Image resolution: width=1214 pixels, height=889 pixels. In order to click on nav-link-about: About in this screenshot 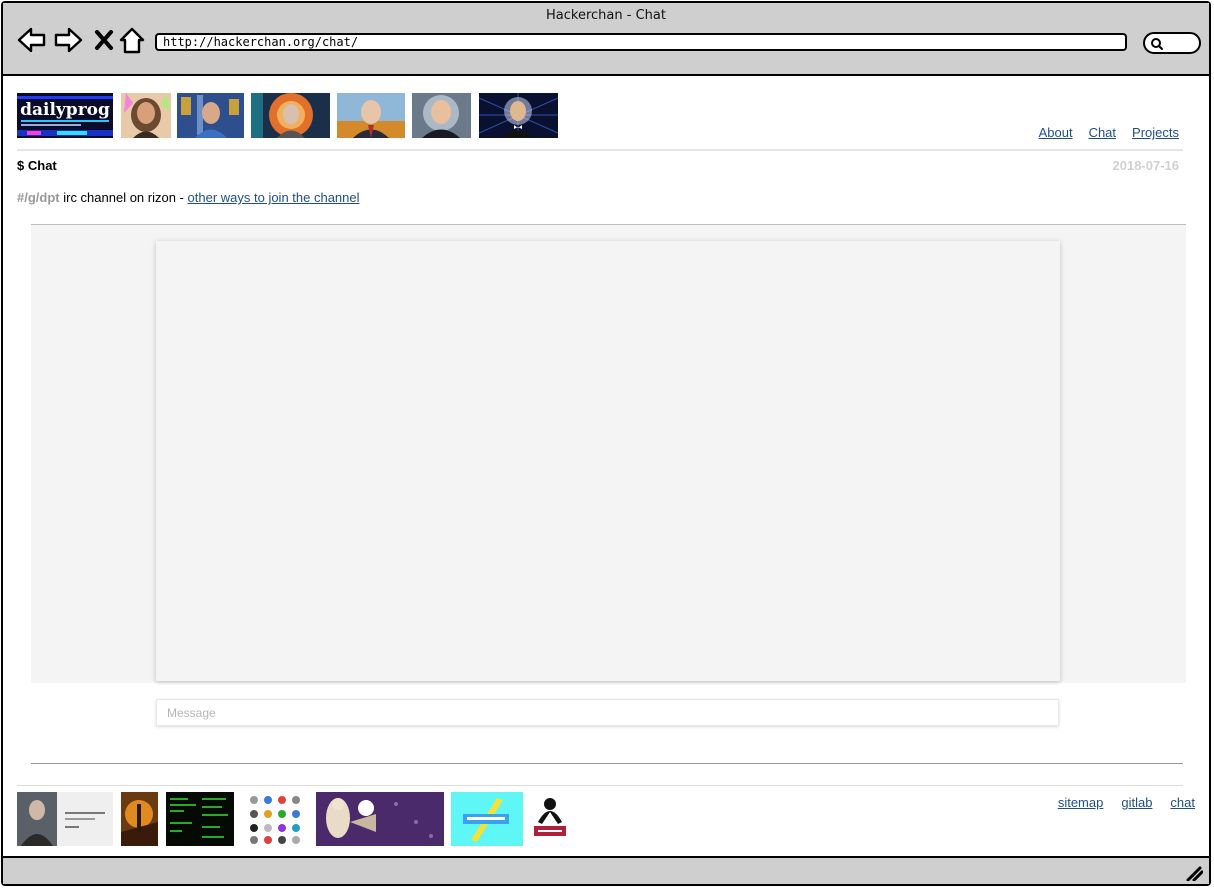, I will do `click(1056, 132)`.